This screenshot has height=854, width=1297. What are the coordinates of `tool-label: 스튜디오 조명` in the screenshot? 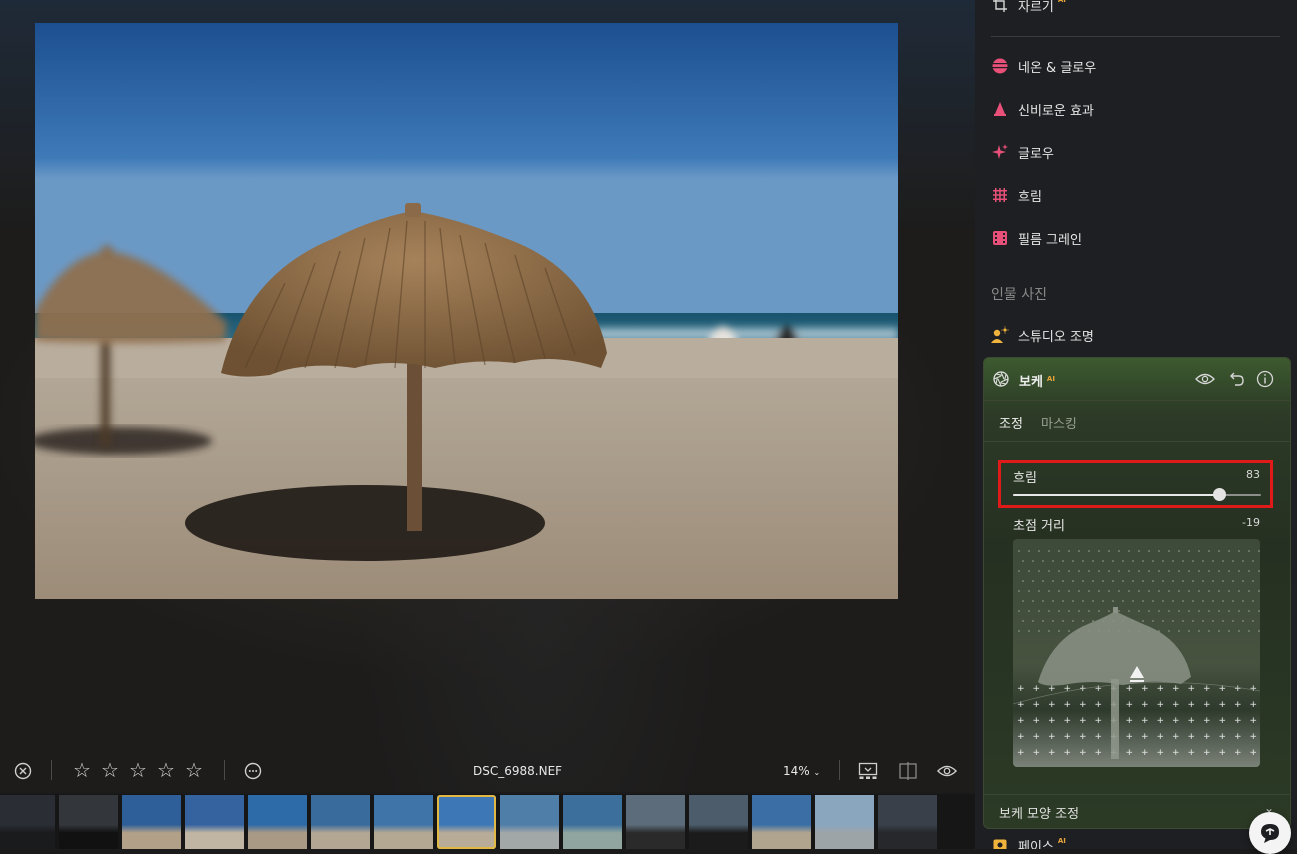 It's located at (1056, 337).